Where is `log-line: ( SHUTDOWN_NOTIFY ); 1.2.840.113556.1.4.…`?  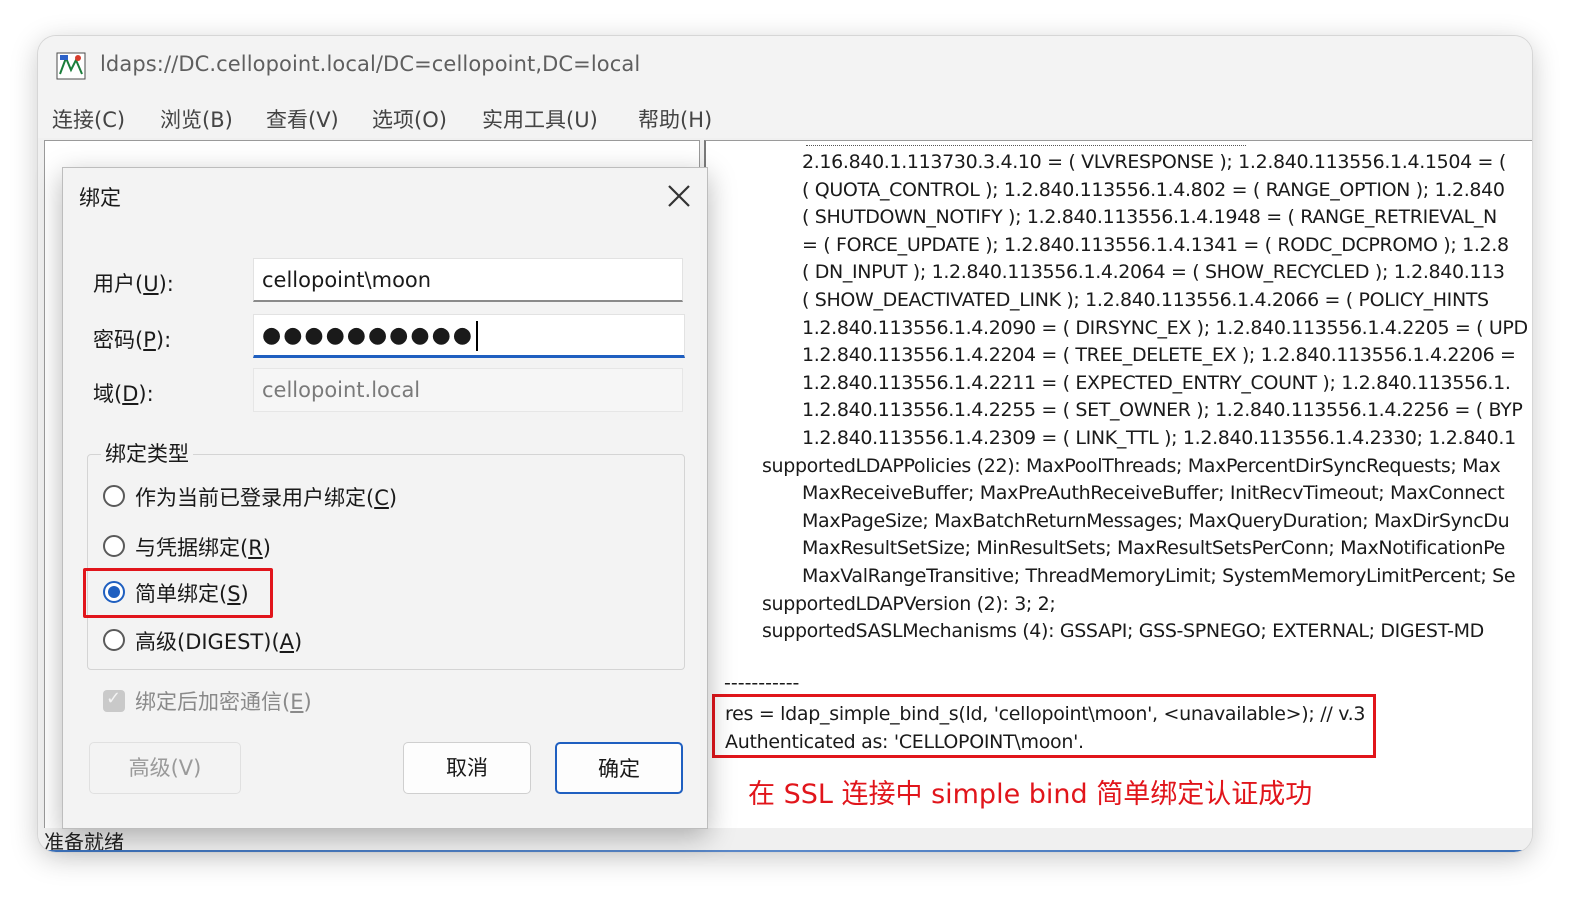
log-line: ( SHUTDOWN_NOTIFY ); 1.2.840.113556.1.4.… is located at coordinates (1149, 217).